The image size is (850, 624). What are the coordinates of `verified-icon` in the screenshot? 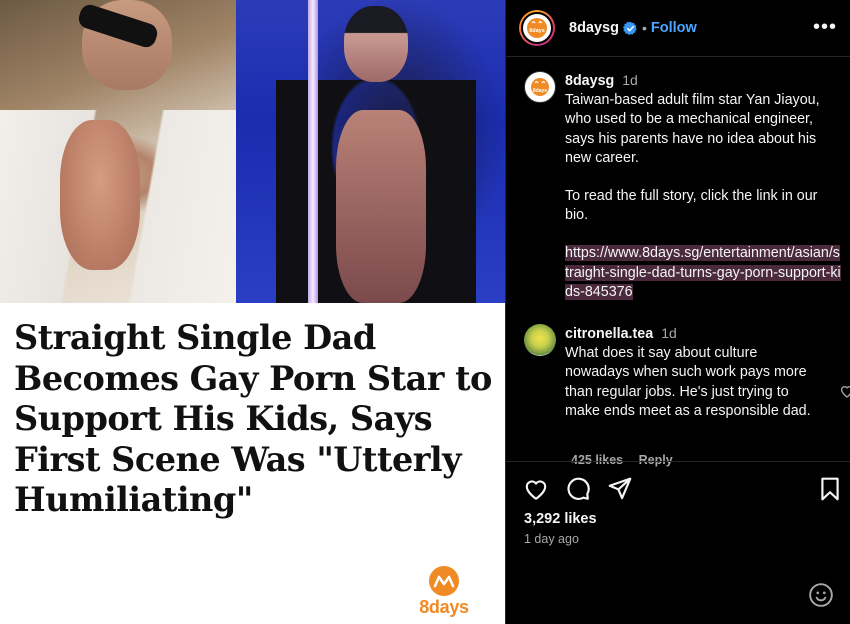 It's located at (629, 28).